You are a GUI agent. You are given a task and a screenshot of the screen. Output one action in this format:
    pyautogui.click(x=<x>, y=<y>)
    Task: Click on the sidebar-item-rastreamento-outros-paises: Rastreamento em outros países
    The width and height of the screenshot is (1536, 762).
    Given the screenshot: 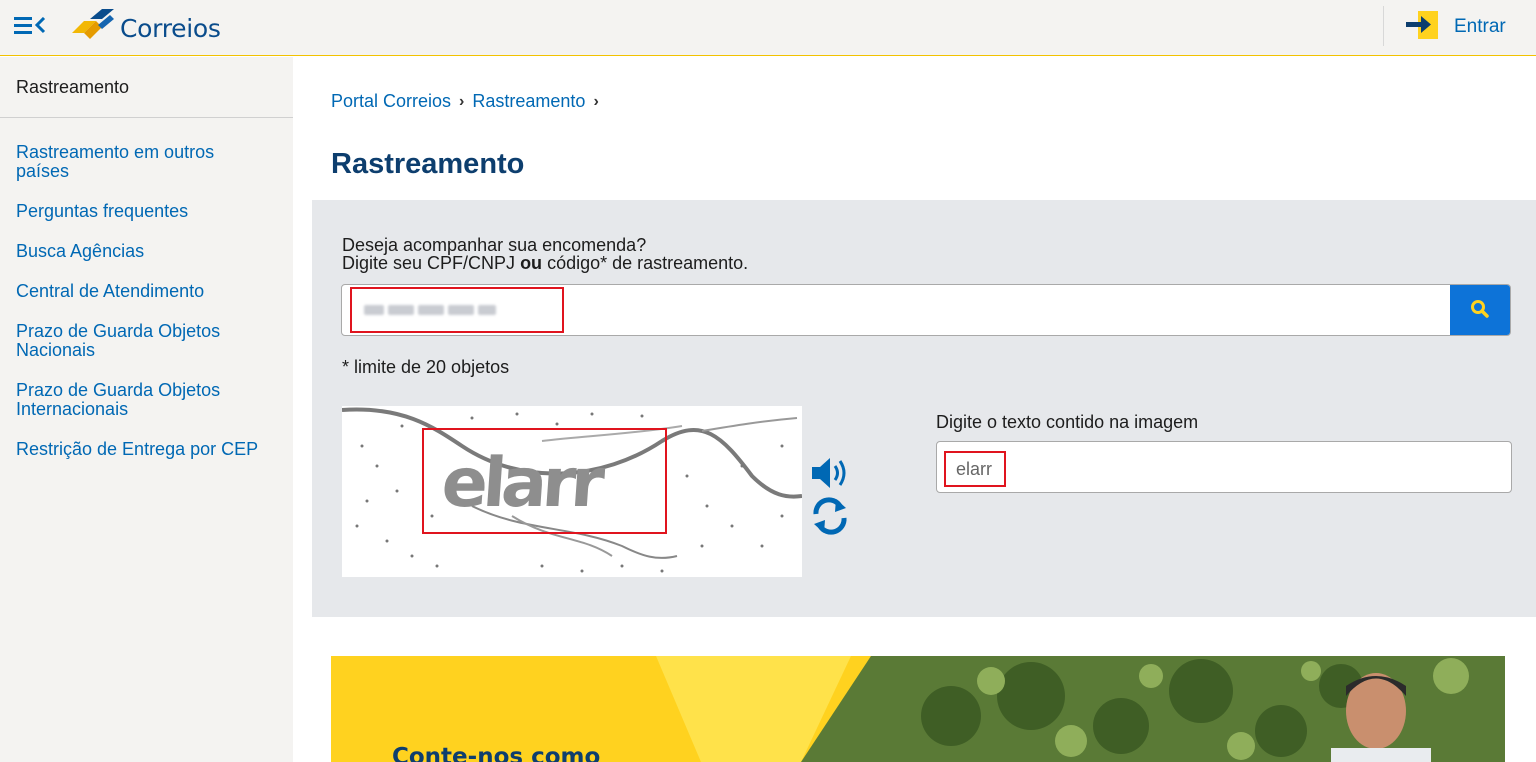 What is the action you would take?
    pyautogui.click(x=141, y=162)
    